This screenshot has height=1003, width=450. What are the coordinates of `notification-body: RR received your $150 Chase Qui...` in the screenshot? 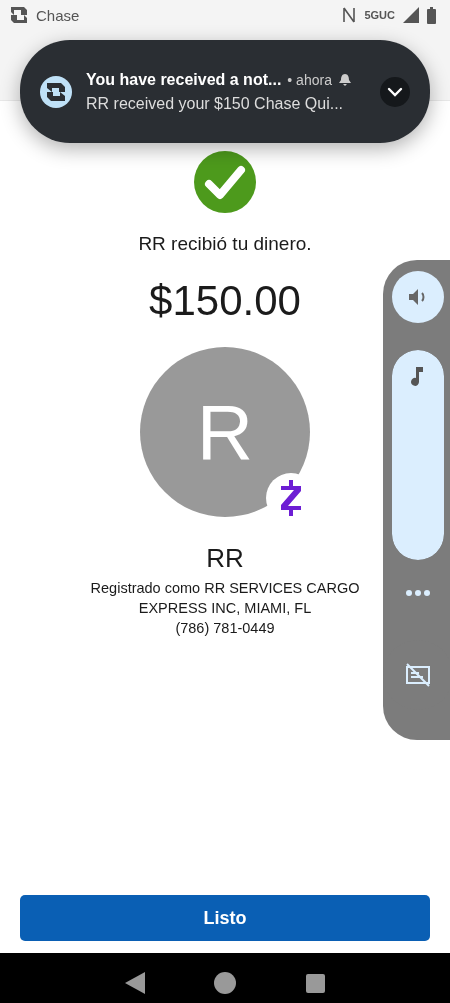 It's located at (215, 103).